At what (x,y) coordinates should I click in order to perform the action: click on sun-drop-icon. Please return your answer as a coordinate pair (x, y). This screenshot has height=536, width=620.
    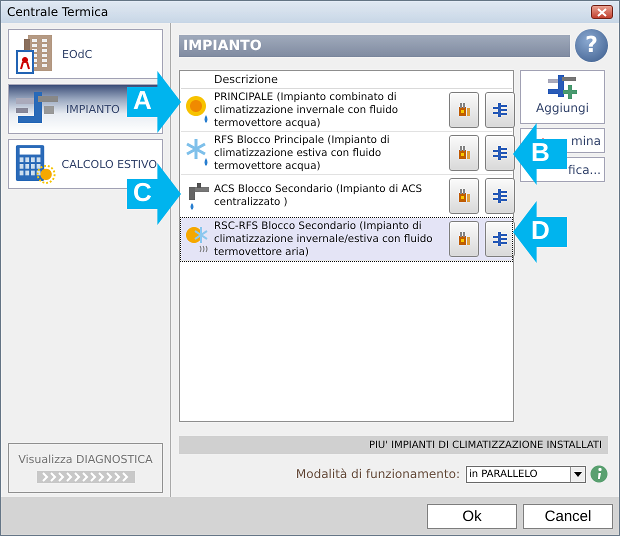
    Looking at the image, I should click on (197, 110).